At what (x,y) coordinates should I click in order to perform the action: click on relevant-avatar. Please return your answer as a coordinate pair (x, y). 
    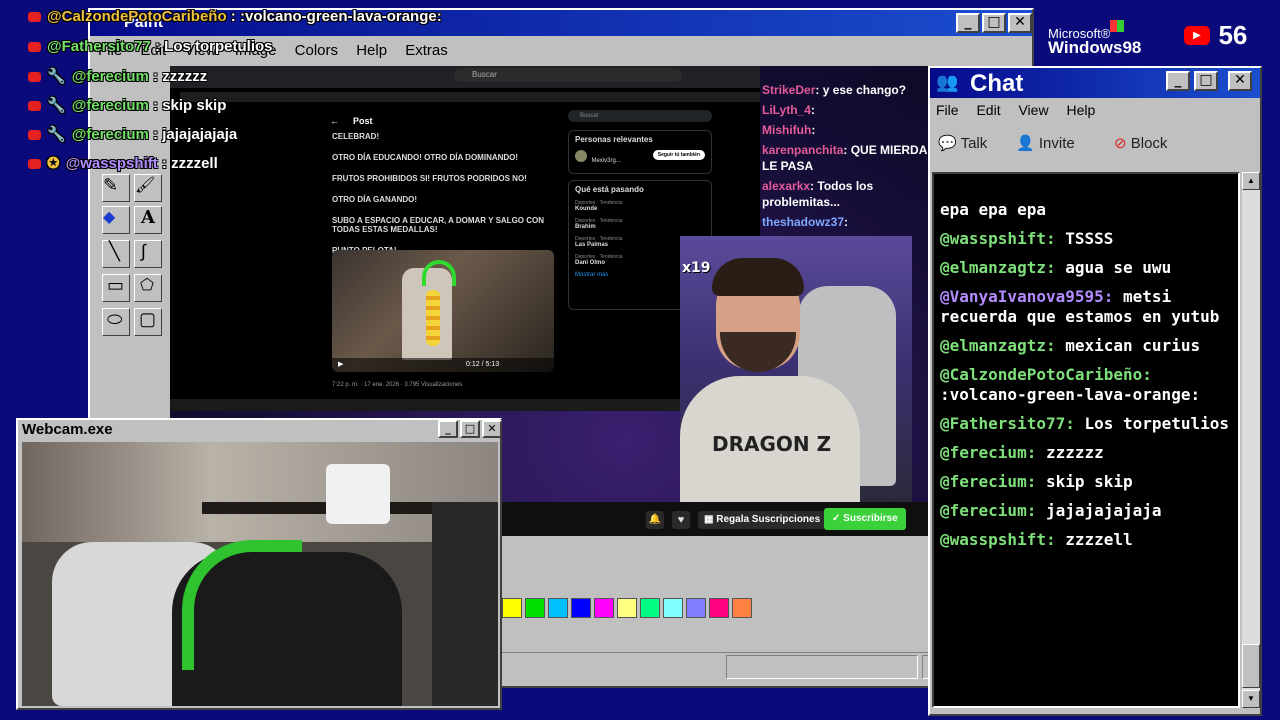
    Looking at the image, I should click on (581, 156).